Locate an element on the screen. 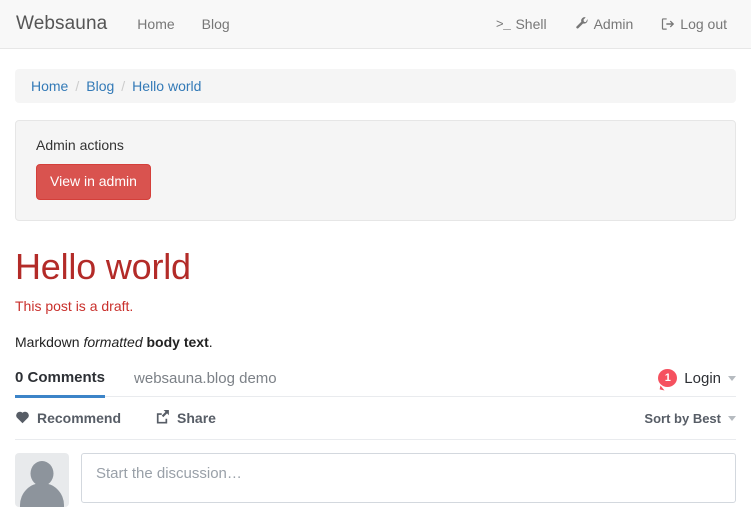  share-icon is located at coordinates (162, 418).